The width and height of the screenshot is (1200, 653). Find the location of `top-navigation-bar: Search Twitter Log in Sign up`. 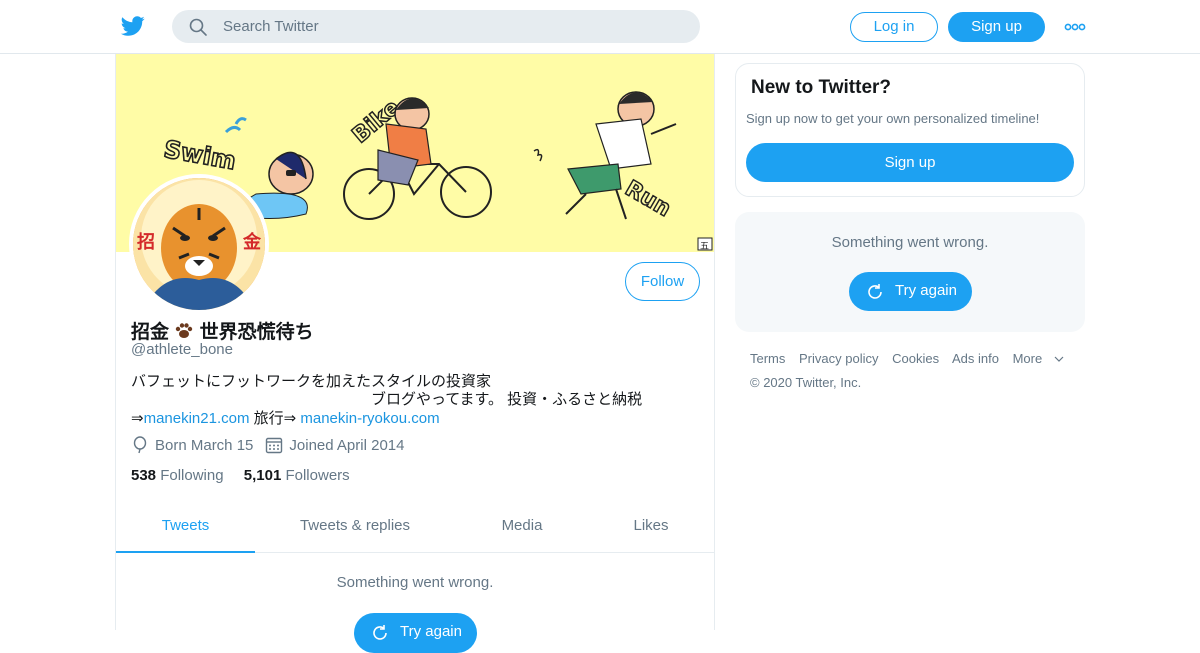

top-navigation-bar: Search Twitter Log in Sign up is located at coordinates (600, 27).